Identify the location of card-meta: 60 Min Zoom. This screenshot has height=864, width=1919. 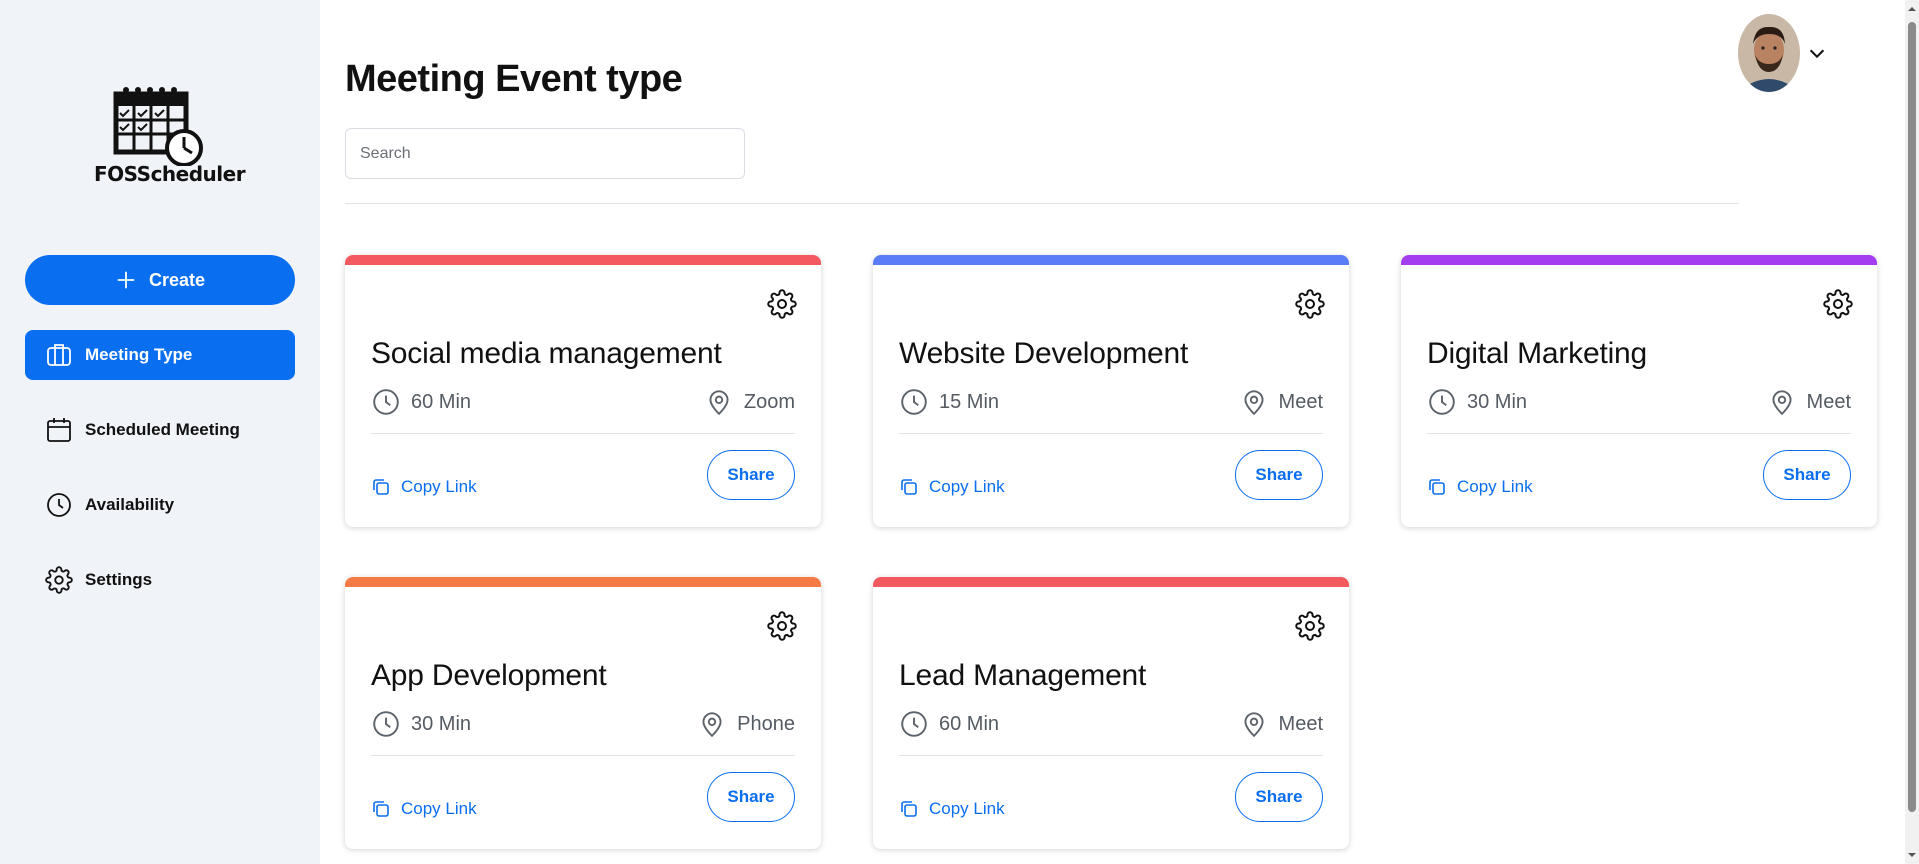
(583, 402).